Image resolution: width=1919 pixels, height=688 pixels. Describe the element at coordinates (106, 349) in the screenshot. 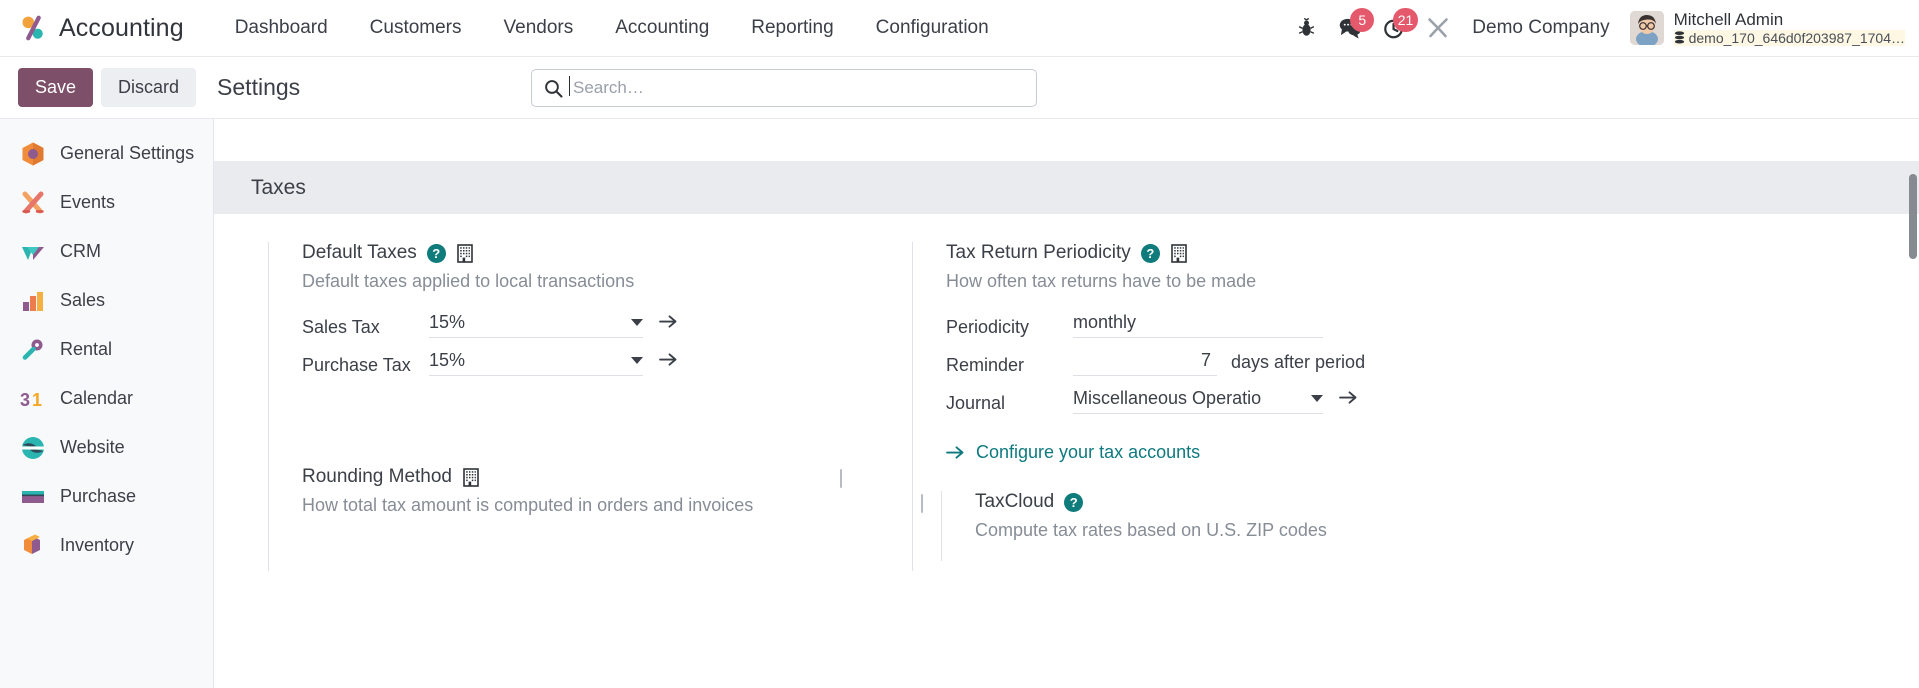

I see `sidebar-item-rental: Rental` at that location.